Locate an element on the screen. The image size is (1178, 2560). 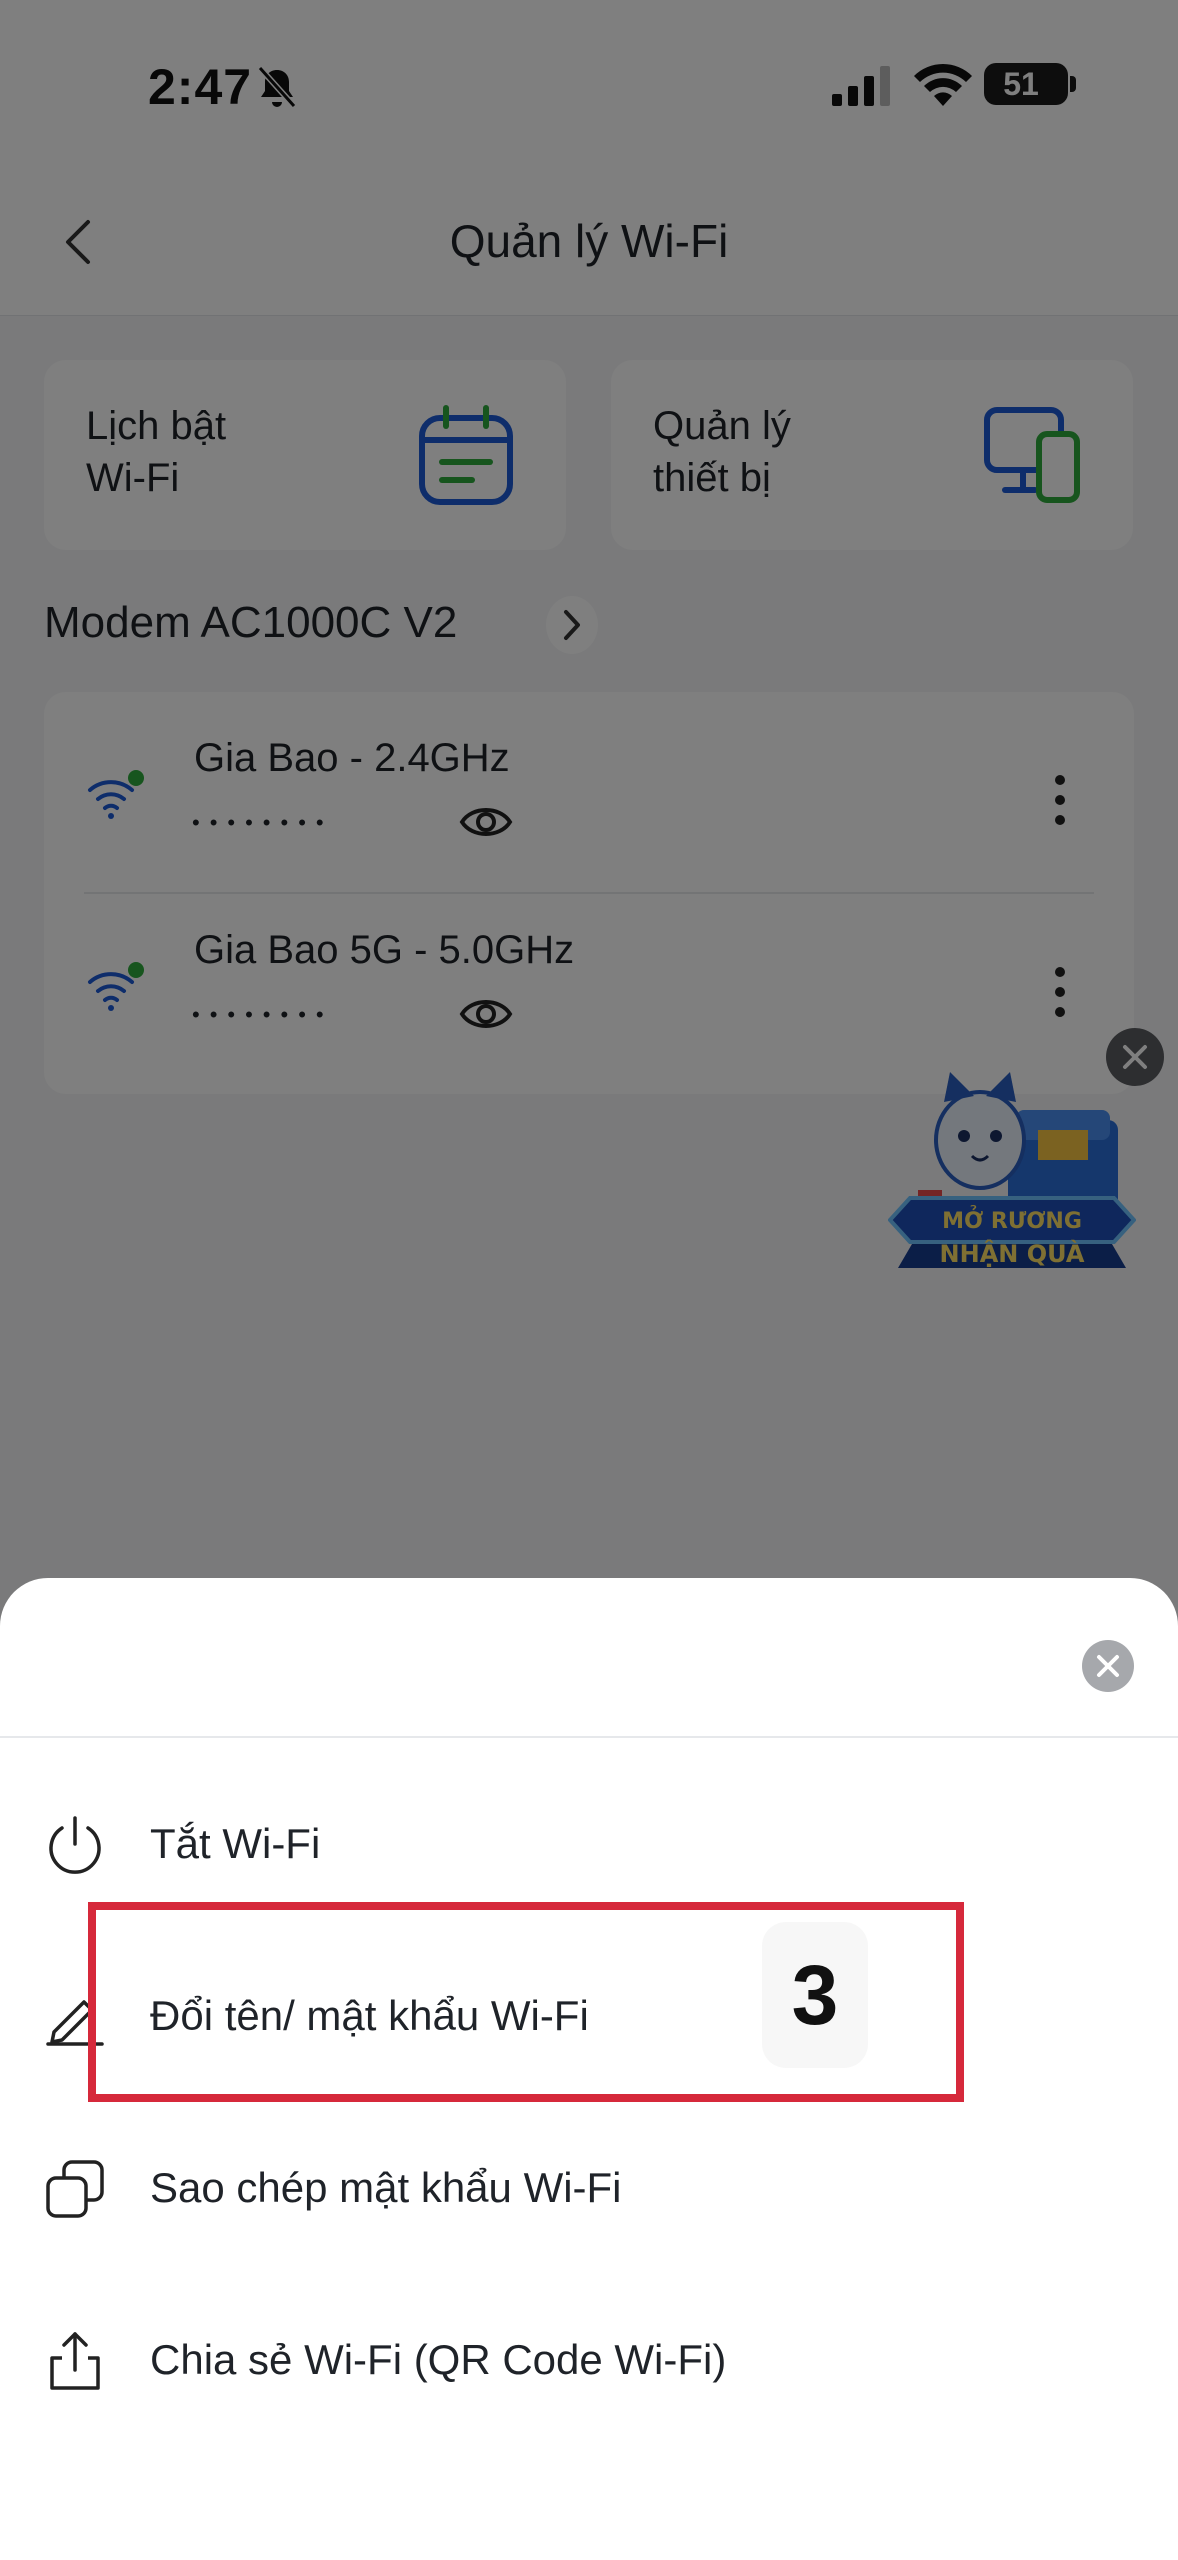
power-icon is located at coordinates (75, 1845).